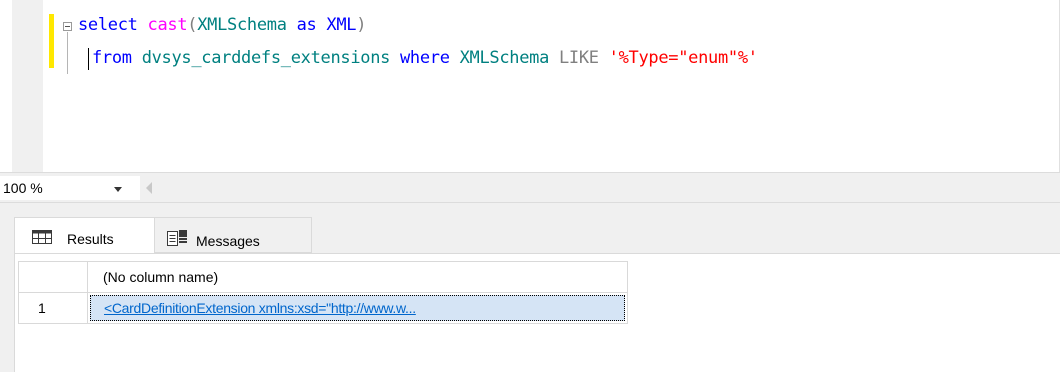  I want to click on text-caret, so click(88, 59).